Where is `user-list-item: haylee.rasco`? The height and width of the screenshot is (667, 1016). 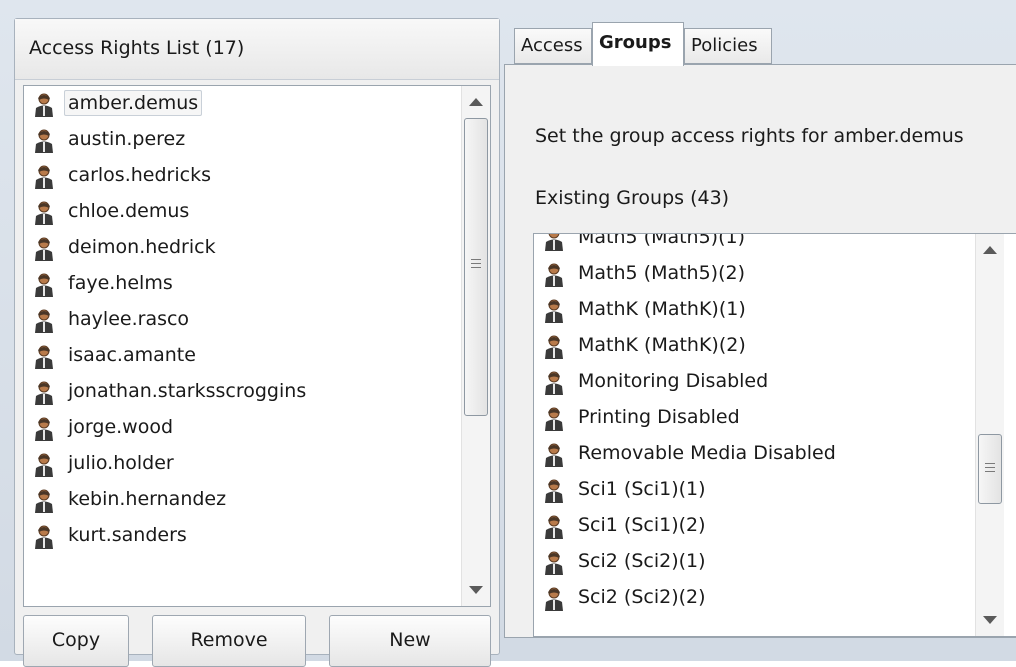 user-list-item: haylee.rasco is located at coordinates (242, 320).